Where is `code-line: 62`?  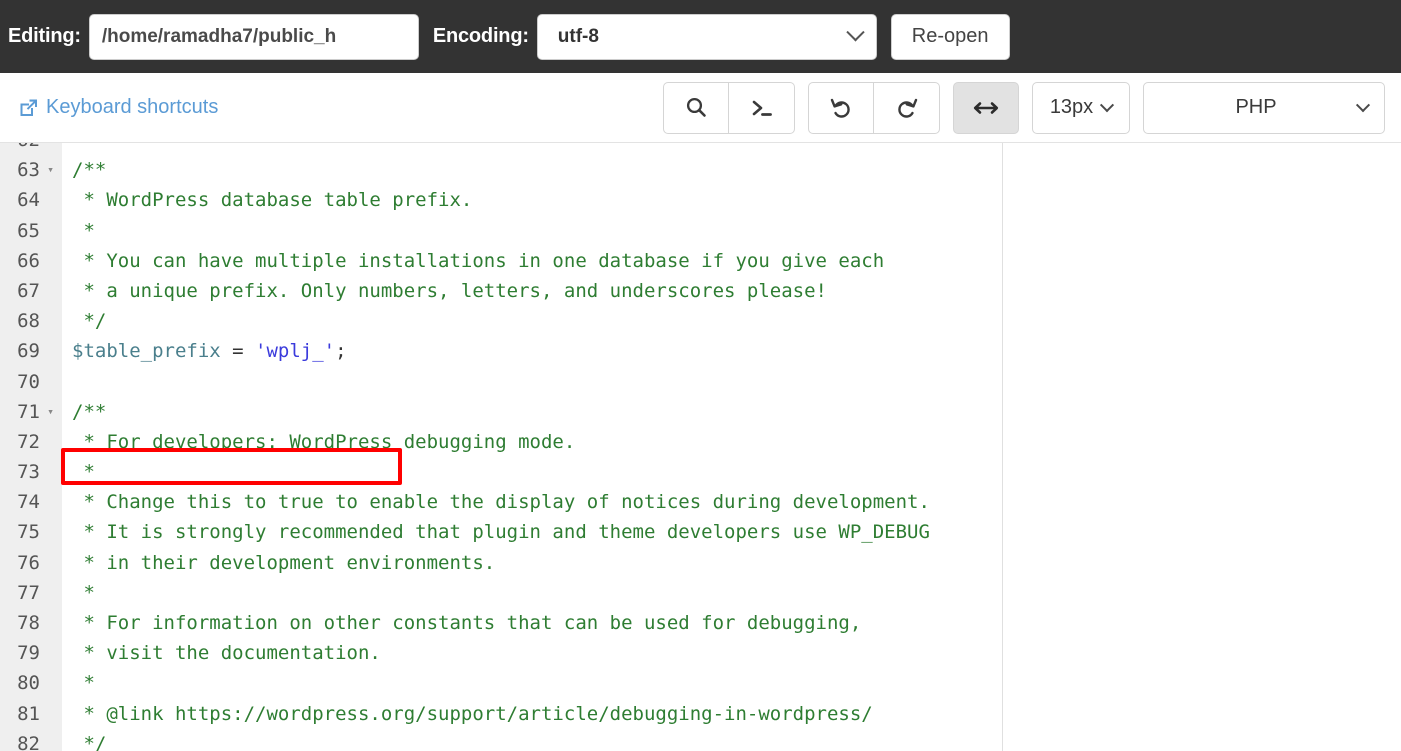
code-line: 62 is located at coordinates (501, 149).